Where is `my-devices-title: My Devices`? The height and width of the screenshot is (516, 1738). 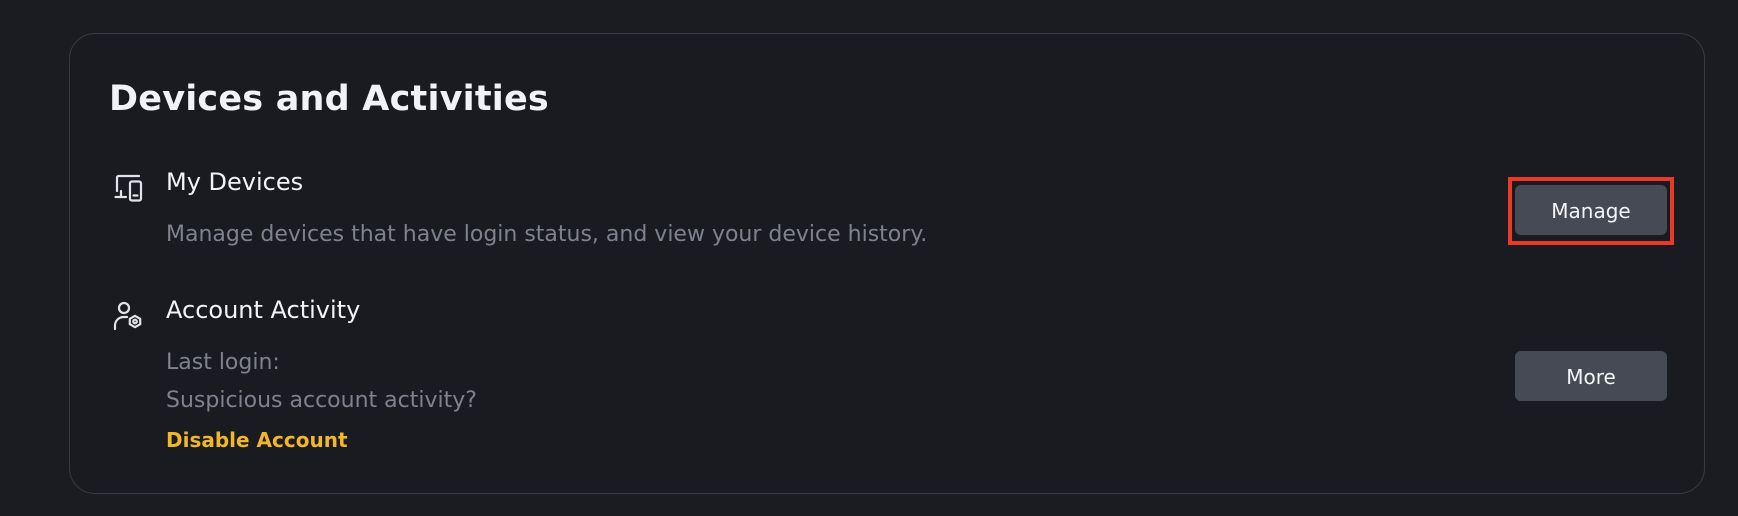
my-devices-title: My Devices is located at coordinates (235, 182).